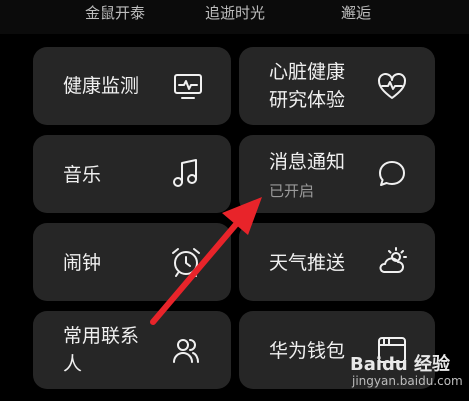 Image resolution: width=469 pixels, height=401 pixels. I want to click on alarm-label: 闹钟, so click(82, 263).